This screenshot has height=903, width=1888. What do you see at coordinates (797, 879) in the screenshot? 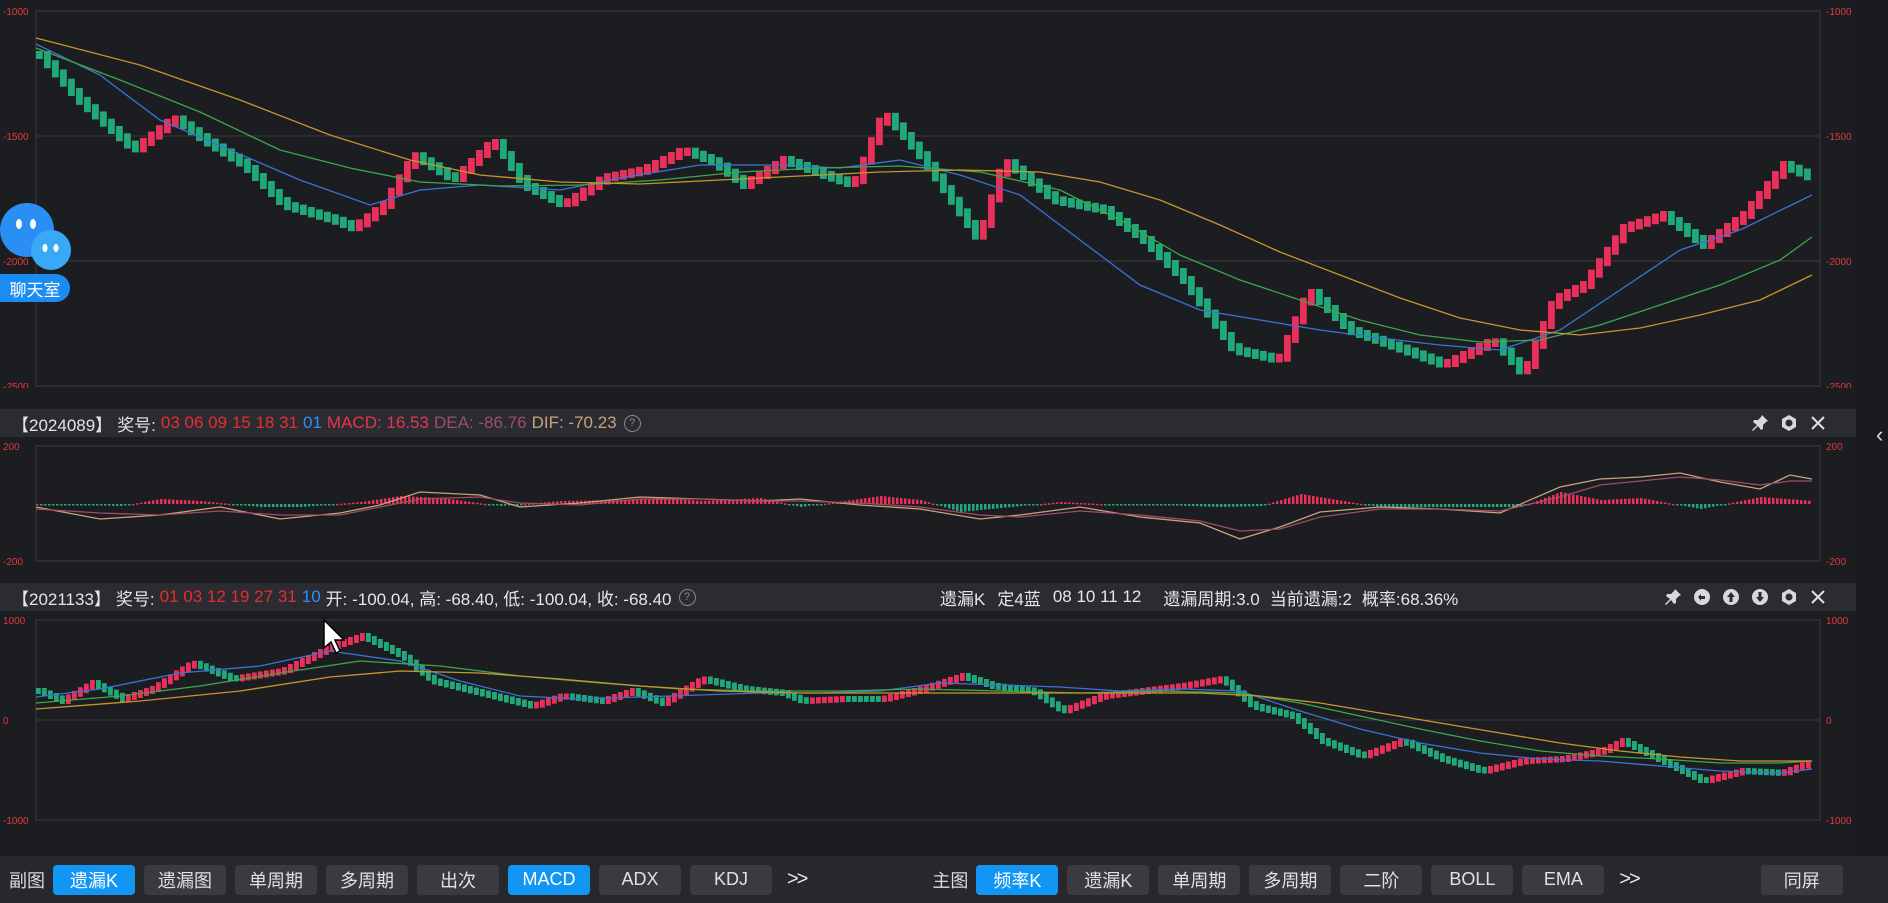
I see `sub-more-button: >>` at bounding box center [797, 879].